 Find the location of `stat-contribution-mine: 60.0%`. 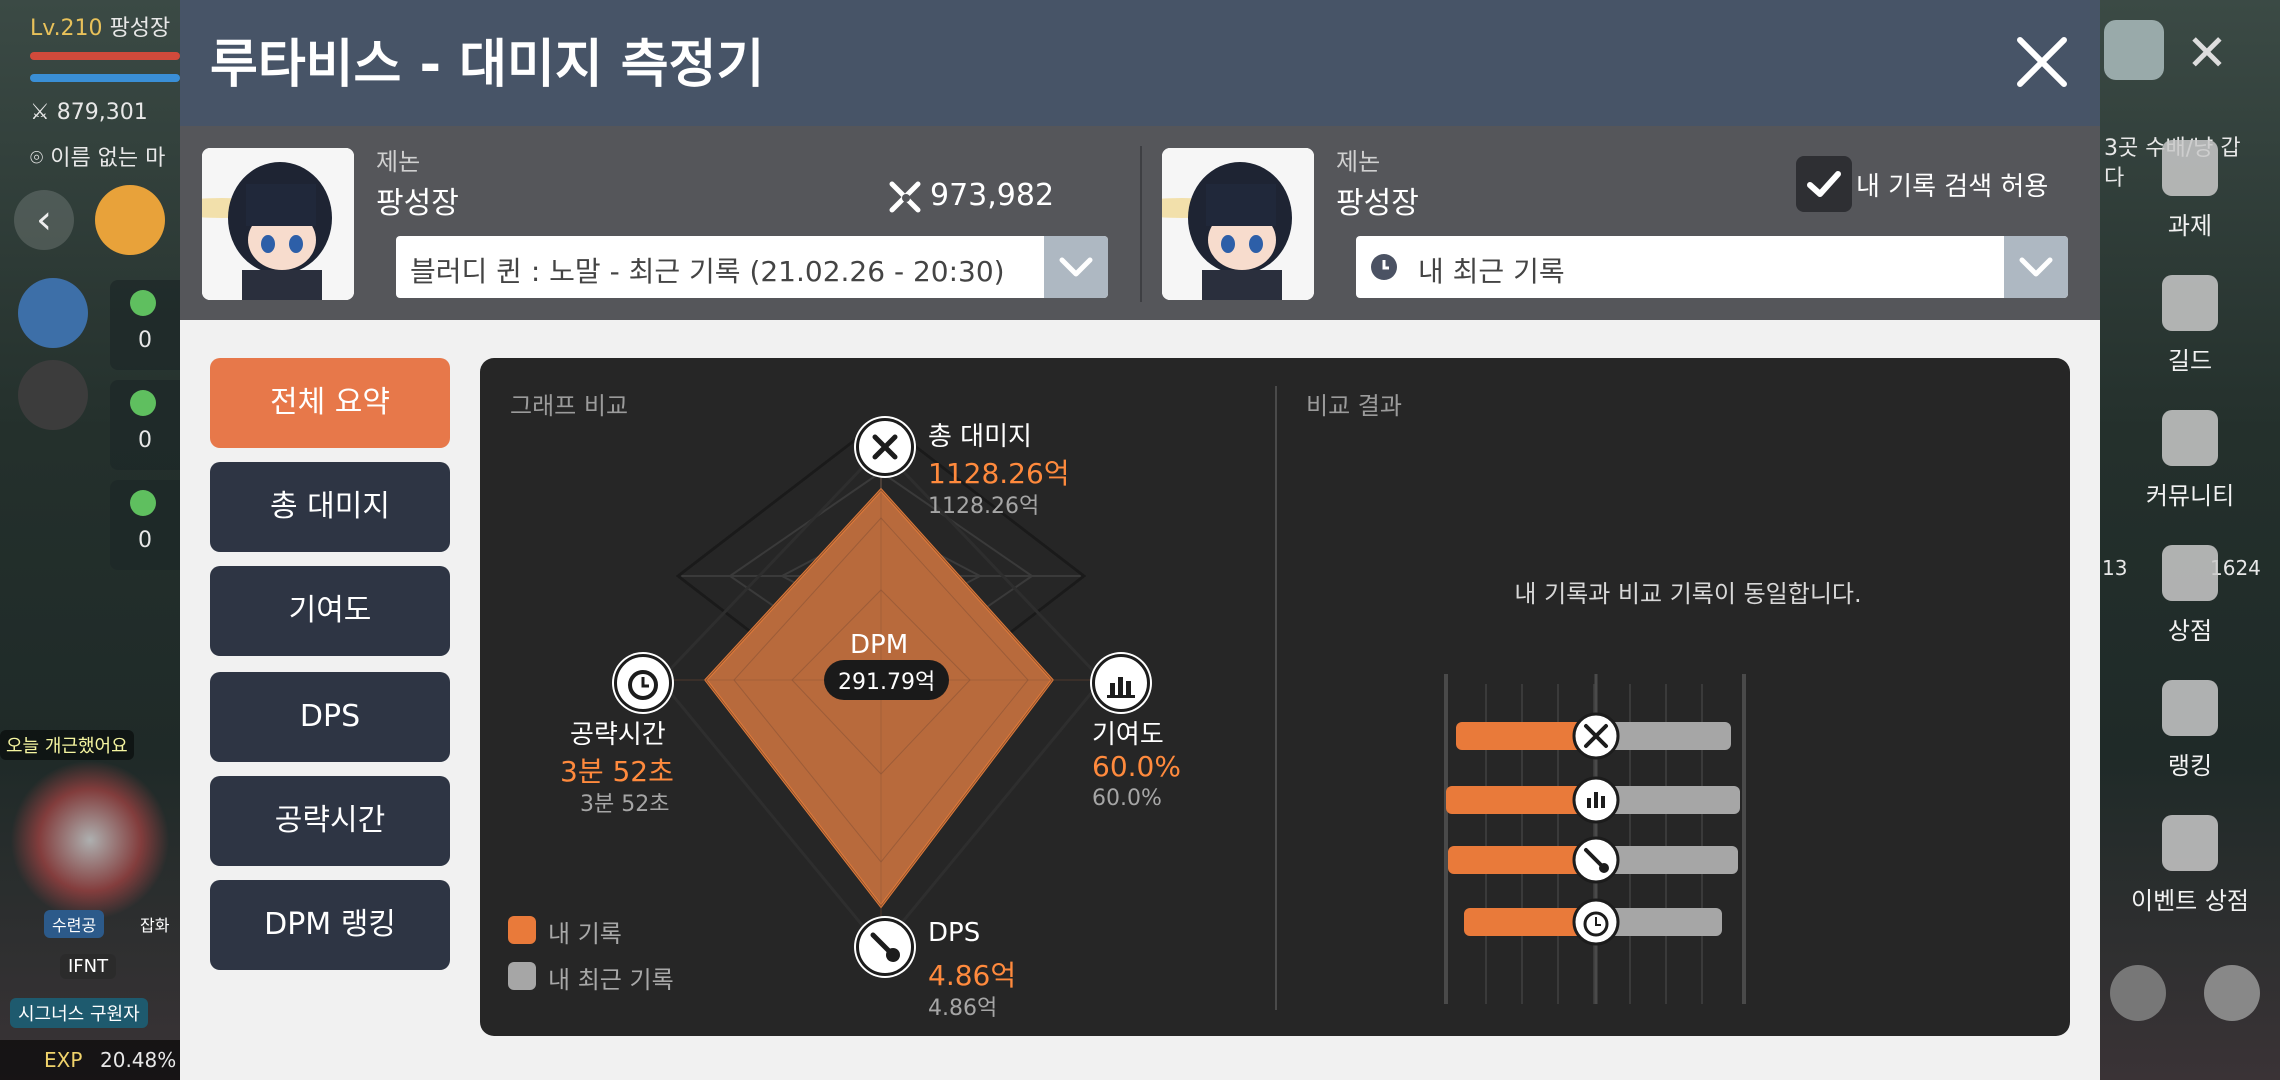

stat-contribution-mine: 60.0% is located at coordinates (1136, 766).